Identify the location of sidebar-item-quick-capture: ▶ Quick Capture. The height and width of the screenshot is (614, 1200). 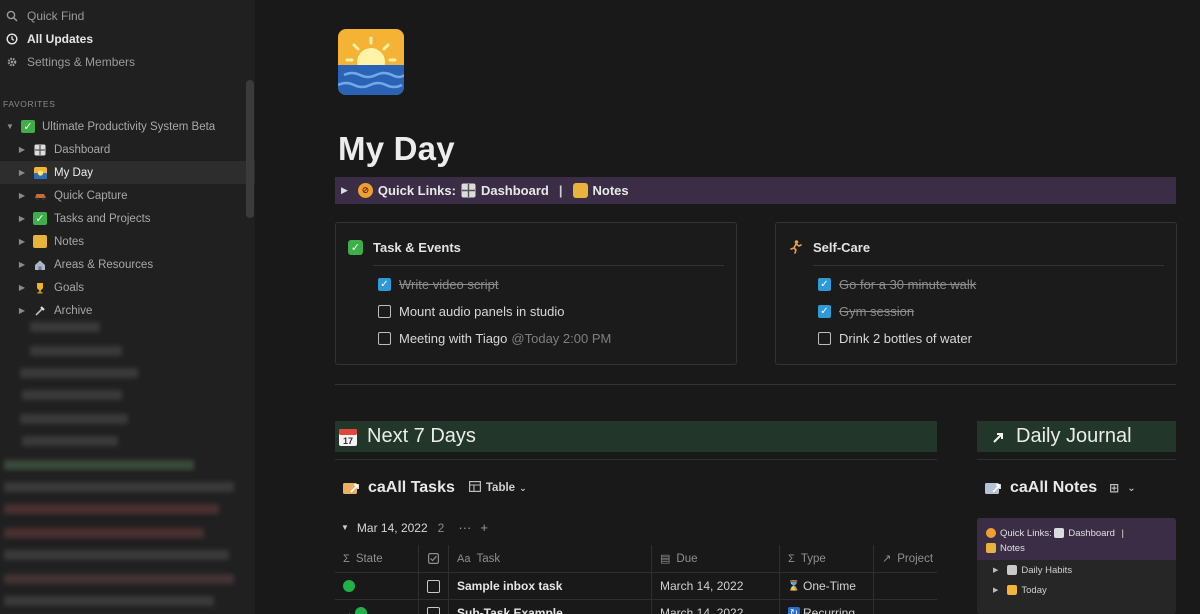
(127, 195).